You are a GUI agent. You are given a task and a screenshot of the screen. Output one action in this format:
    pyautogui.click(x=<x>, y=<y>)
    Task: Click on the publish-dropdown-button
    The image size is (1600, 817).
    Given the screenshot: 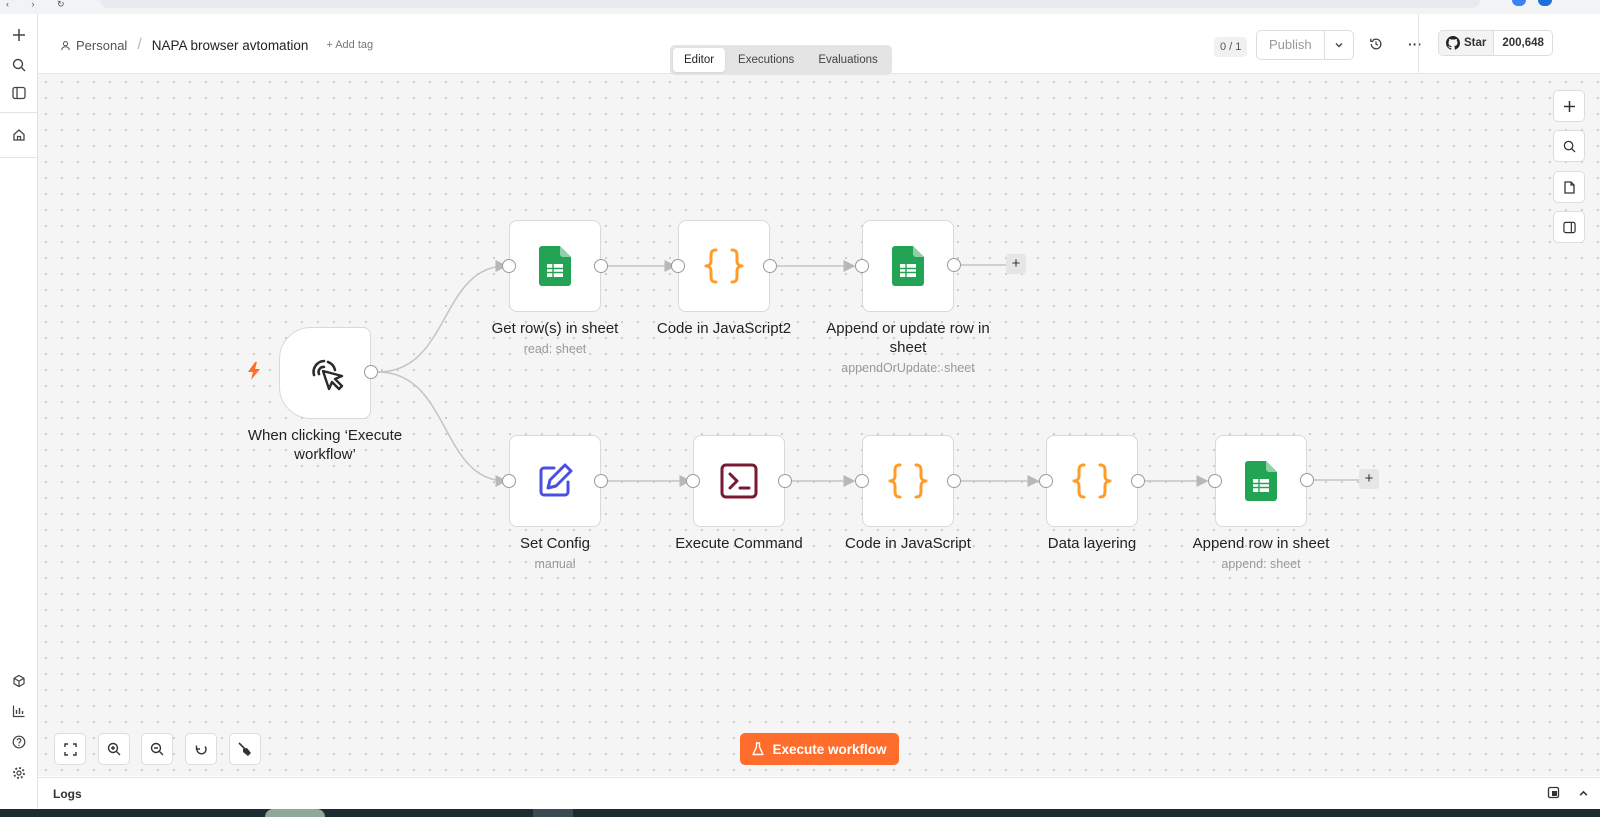 What is the action you would take?
    pyautogui.click(x=1339, y=45)
    